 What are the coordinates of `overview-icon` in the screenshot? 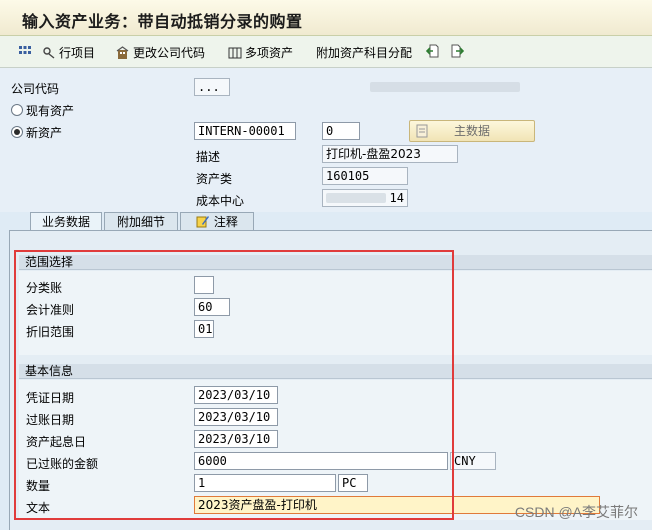 It's located at (25, 50).